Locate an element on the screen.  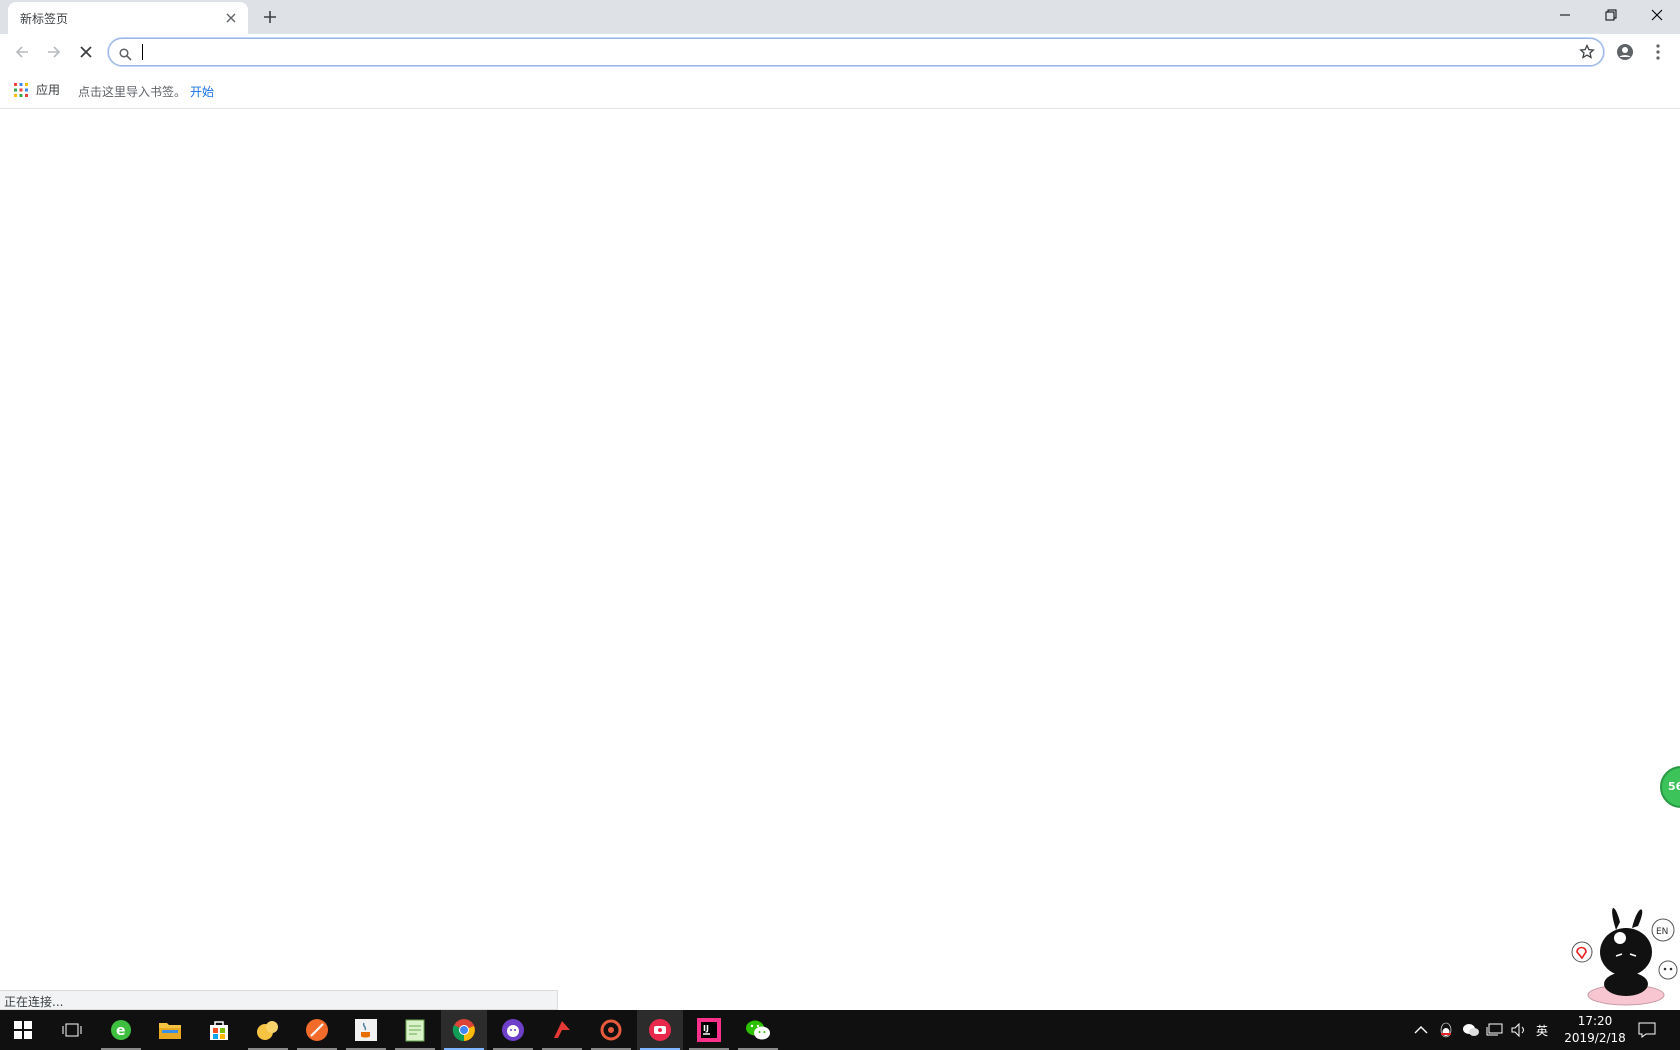
speaker-icon is located at coordinates (1517, 1030).